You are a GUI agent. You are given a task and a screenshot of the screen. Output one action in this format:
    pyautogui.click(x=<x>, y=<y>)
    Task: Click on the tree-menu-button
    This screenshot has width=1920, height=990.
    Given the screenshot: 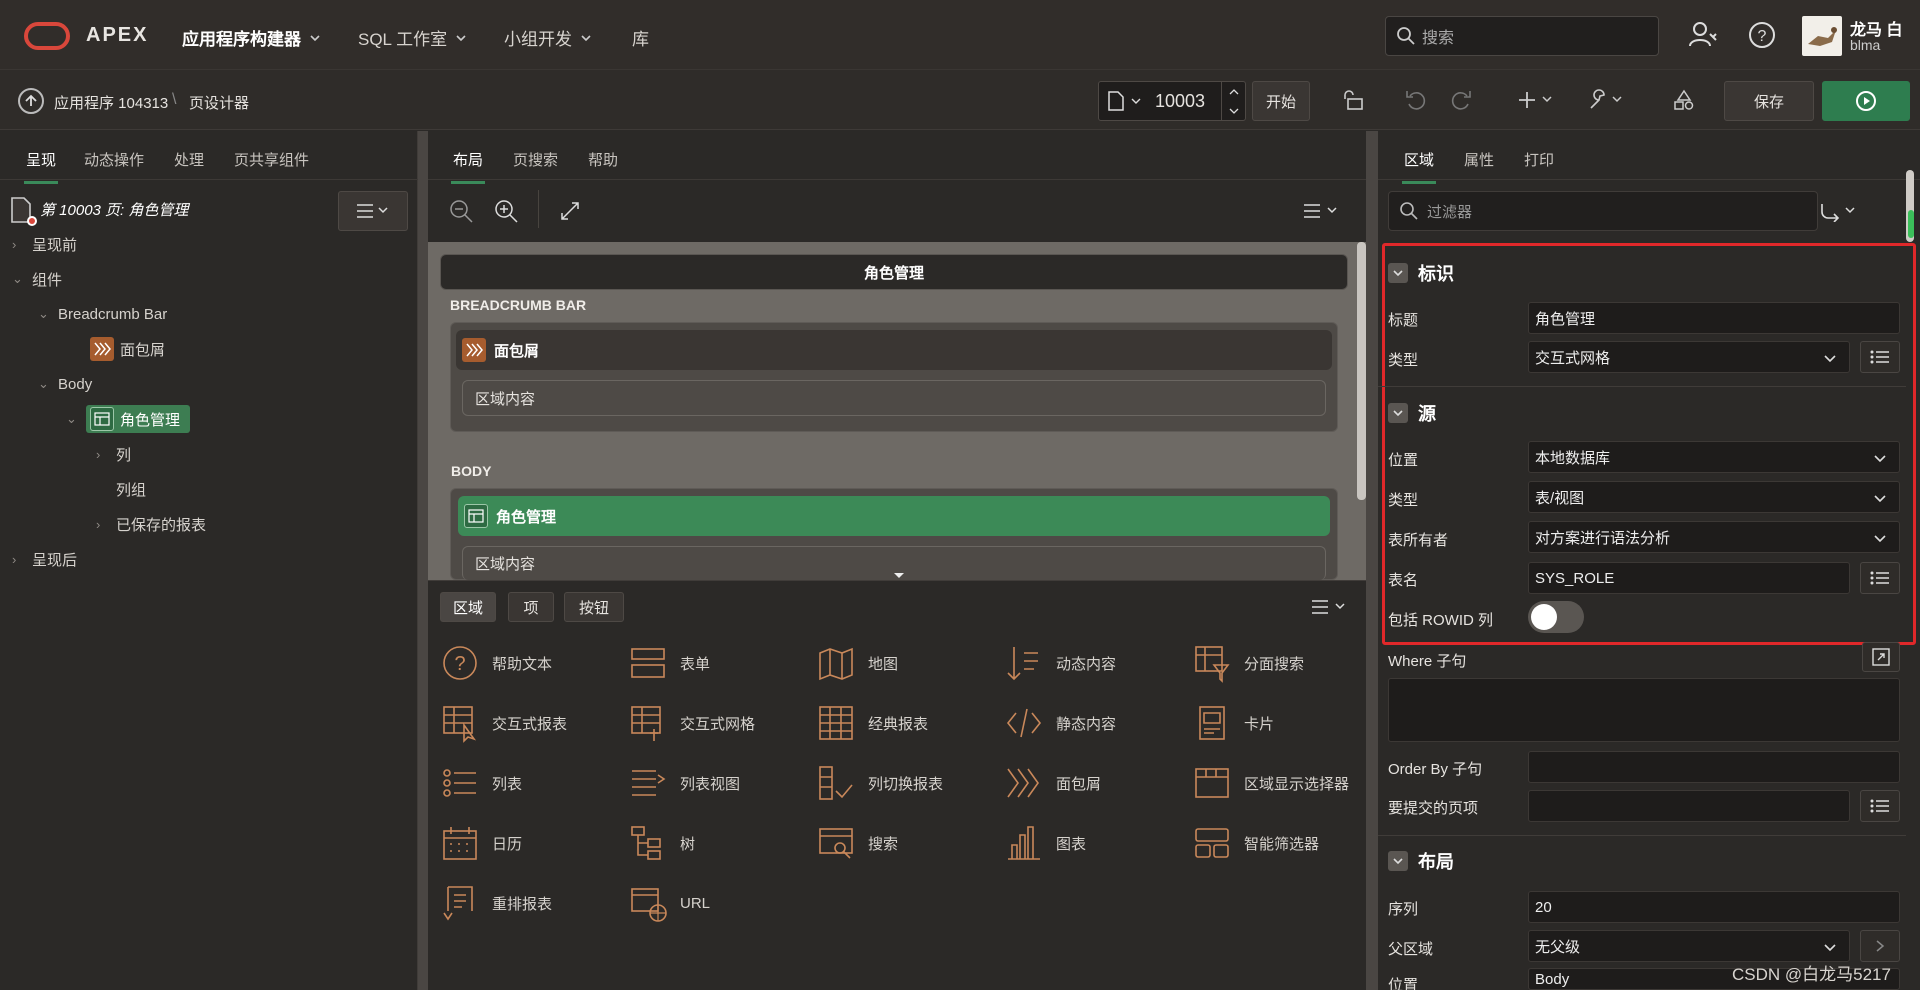 What is the action you would take?
    pyautogui.click(x=373, y=211)
    